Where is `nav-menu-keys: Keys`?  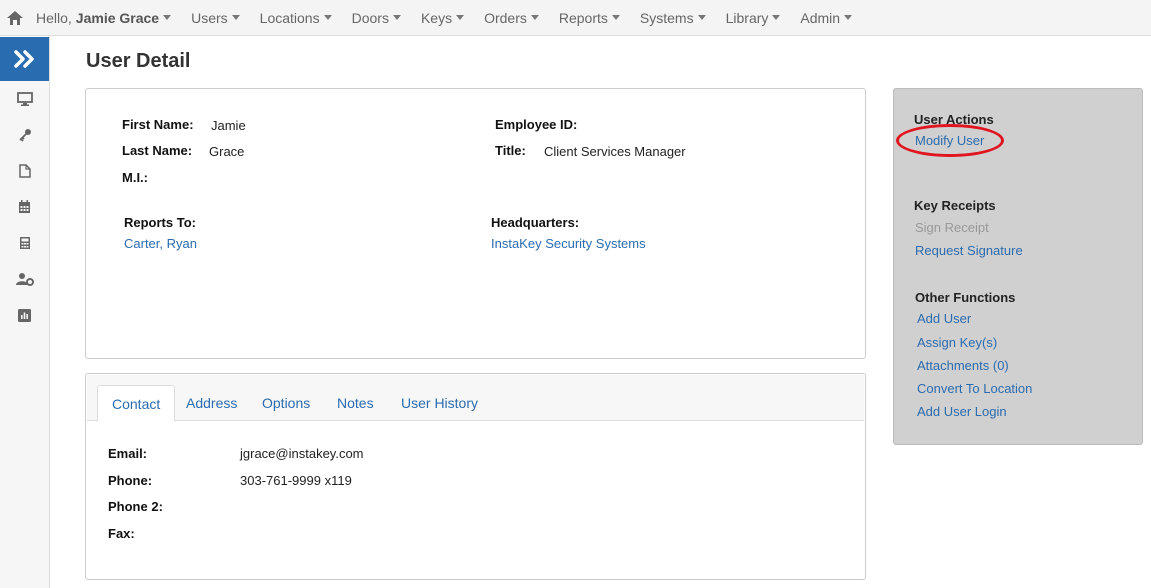
nav-menu-keys: Keys is located at coordinates (442, 18).